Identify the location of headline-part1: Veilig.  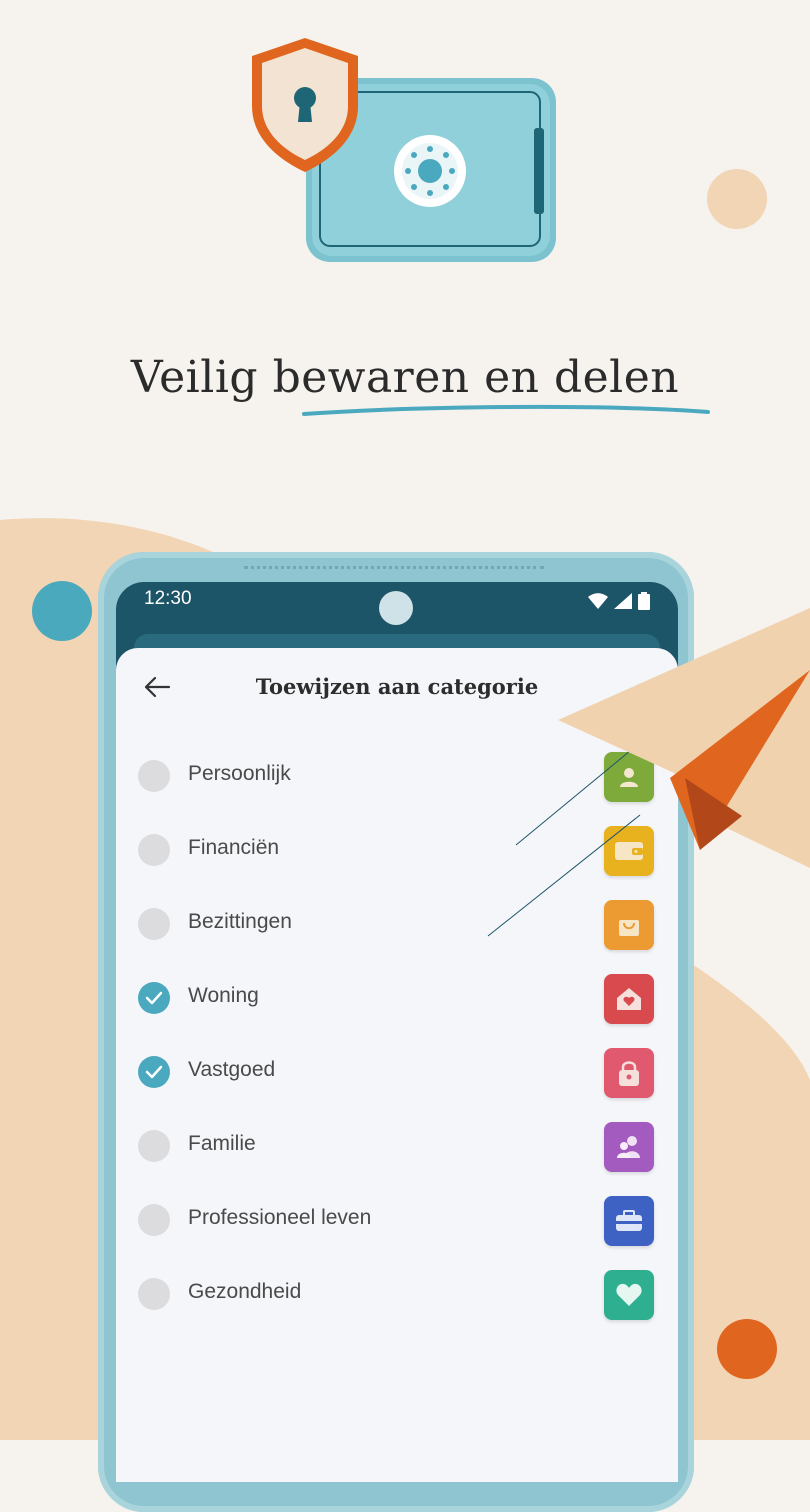
(194, 377).